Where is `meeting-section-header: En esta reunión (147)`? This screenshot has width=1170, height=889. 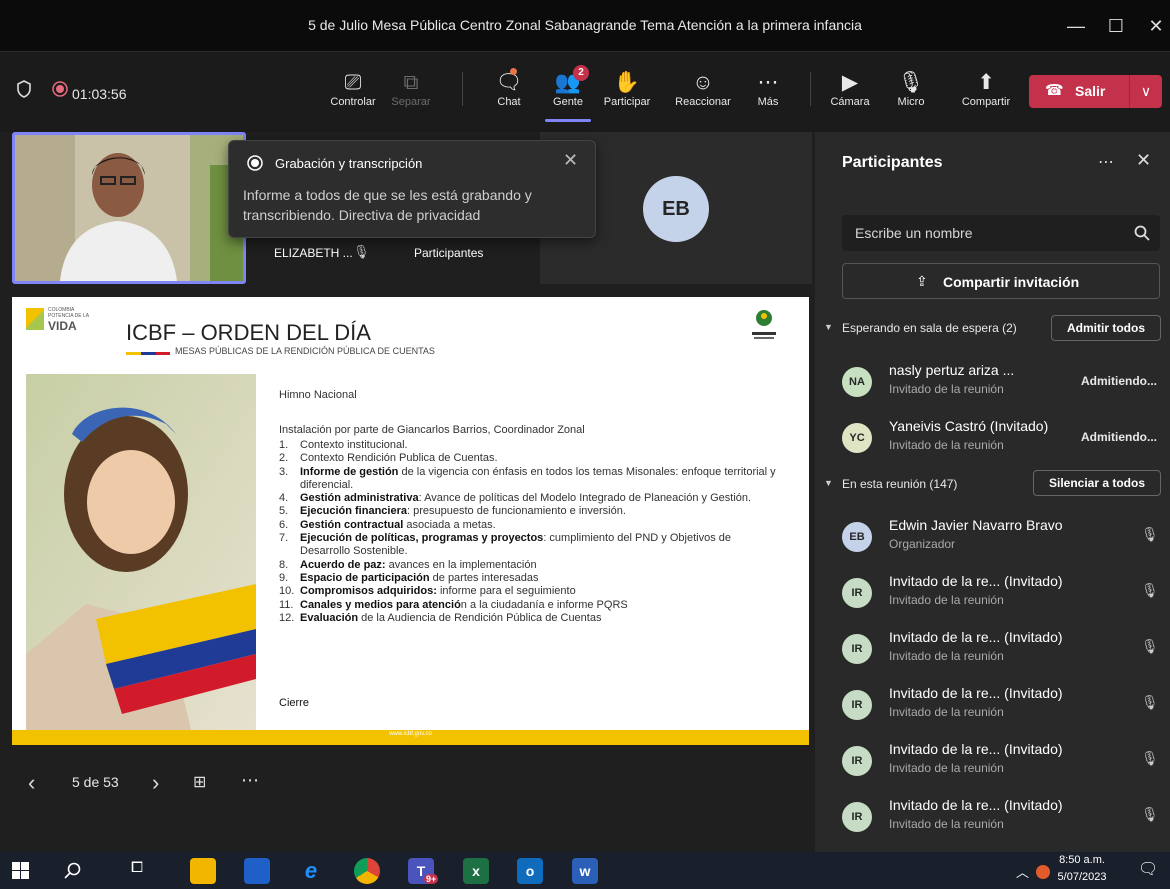 meeting-section-header: En esta reunión (147) is located at coordinates (899, 484).